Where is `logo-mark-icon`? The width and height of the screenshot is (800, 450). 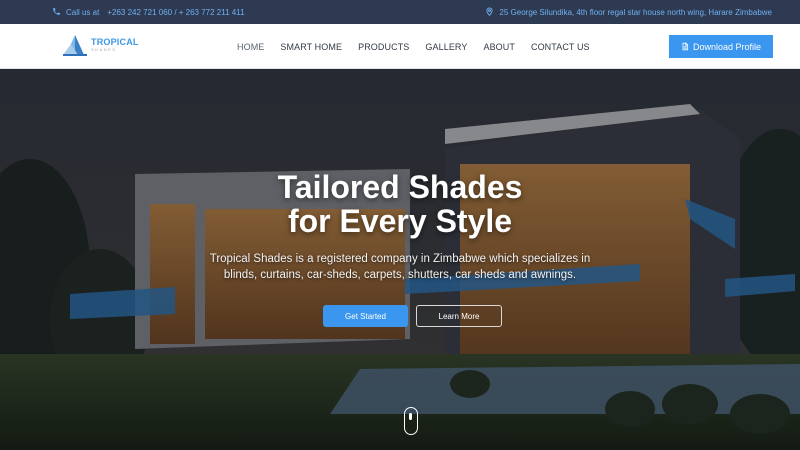 logo-mark-icon is located at coordinates (75, 45).